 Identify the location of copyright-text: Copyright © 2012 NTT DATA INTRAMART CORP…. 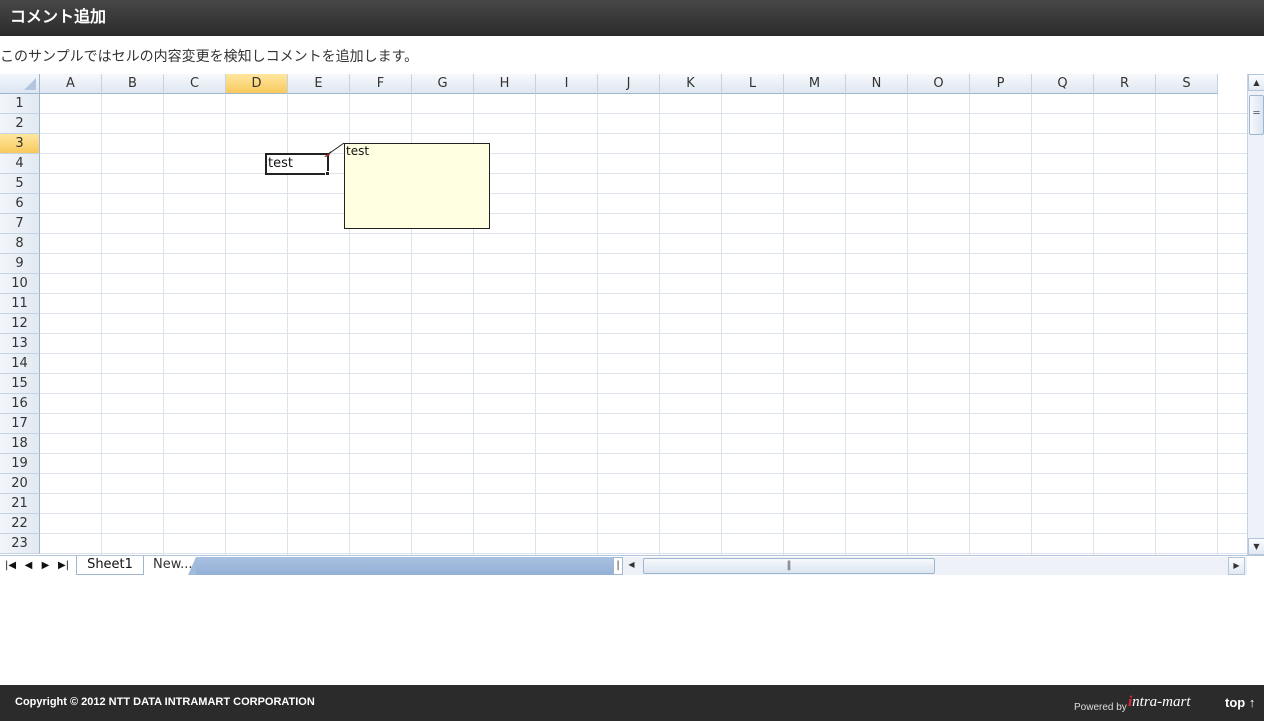
(165, 702).